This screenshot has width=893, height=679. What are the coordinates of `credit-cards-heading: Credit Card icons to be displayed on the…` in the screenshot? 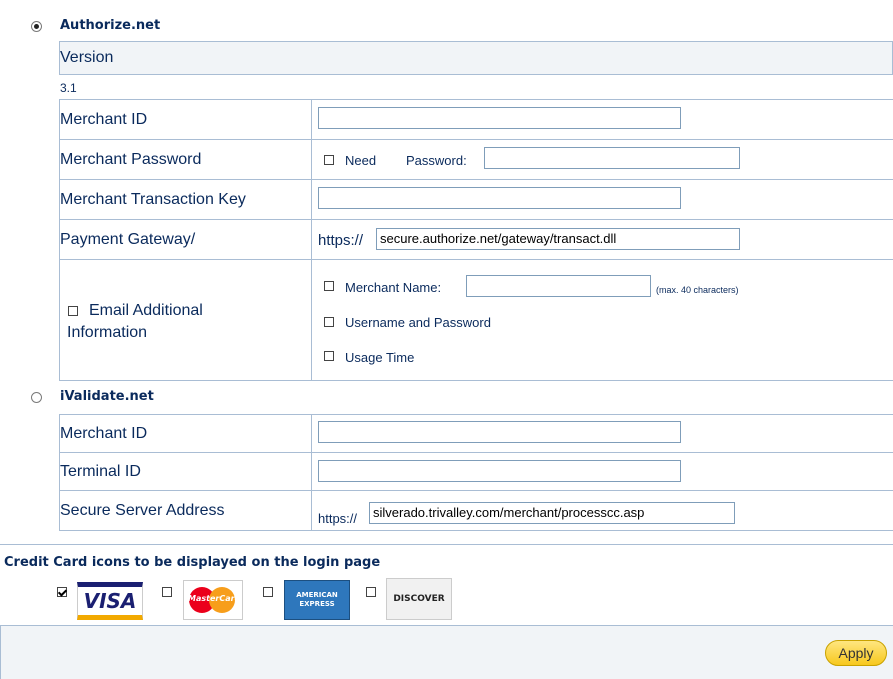 It's located at (192, 562).